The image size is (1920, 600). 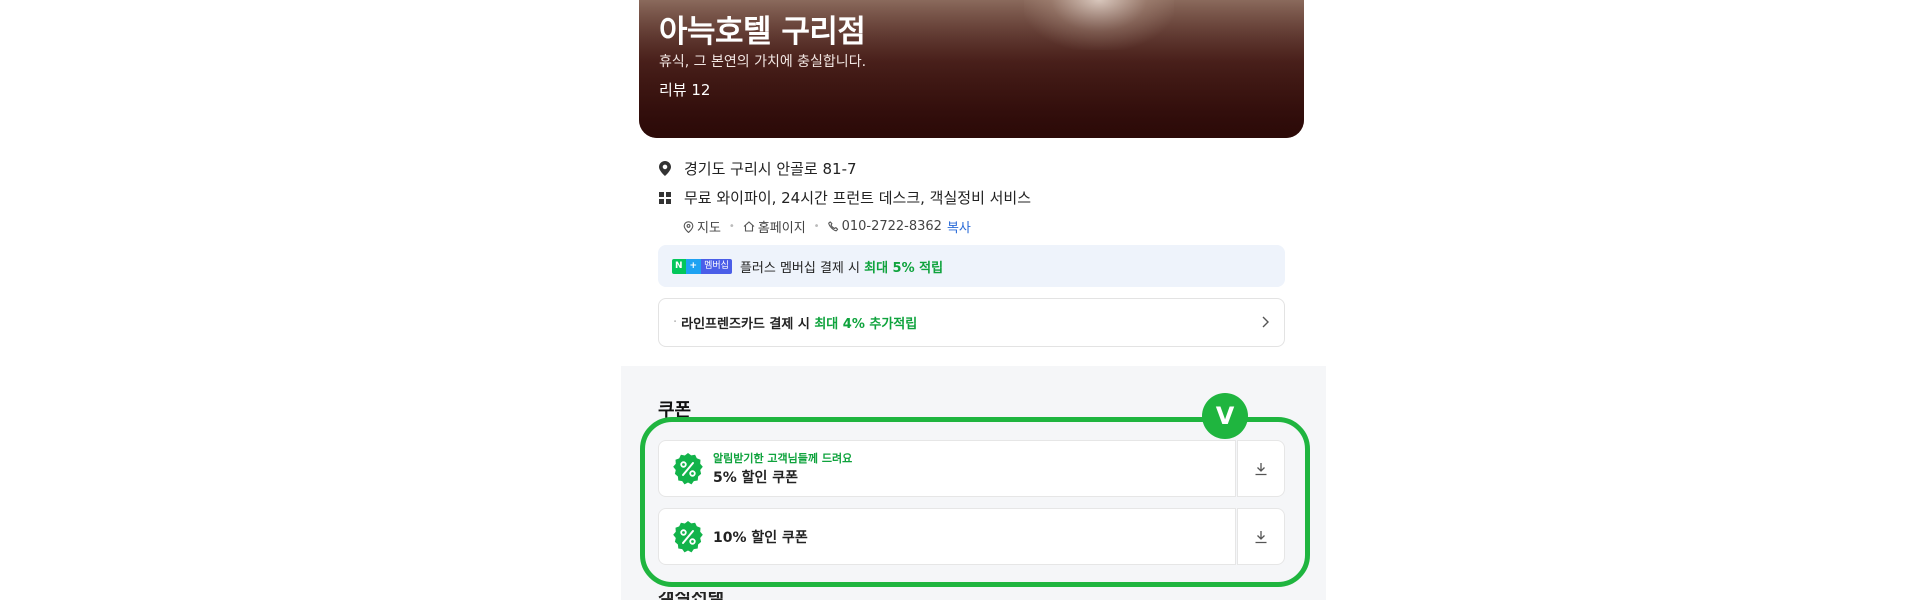 I want to click on highlight-outline, so click(x=975, y=502).